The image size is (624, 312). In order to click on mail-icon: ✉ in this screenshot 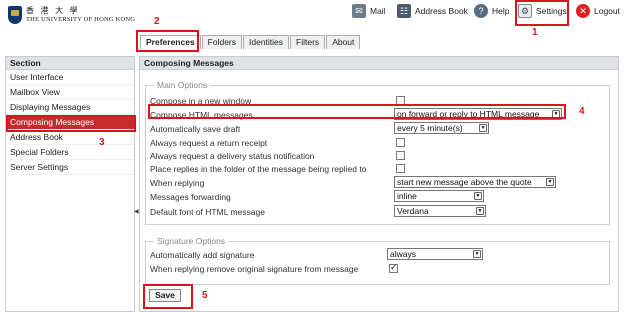, I will do `click(359, 11)`.